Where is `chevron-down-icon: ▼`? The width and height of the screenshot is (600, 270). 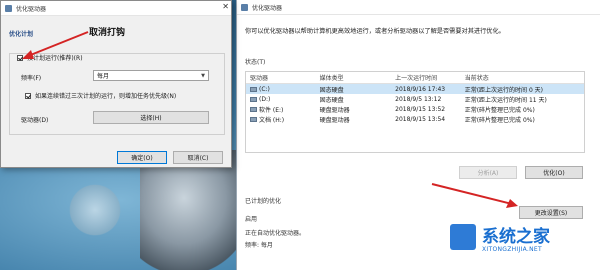
chevron-down-icon: ▼ is located at coordinates (203, 76).